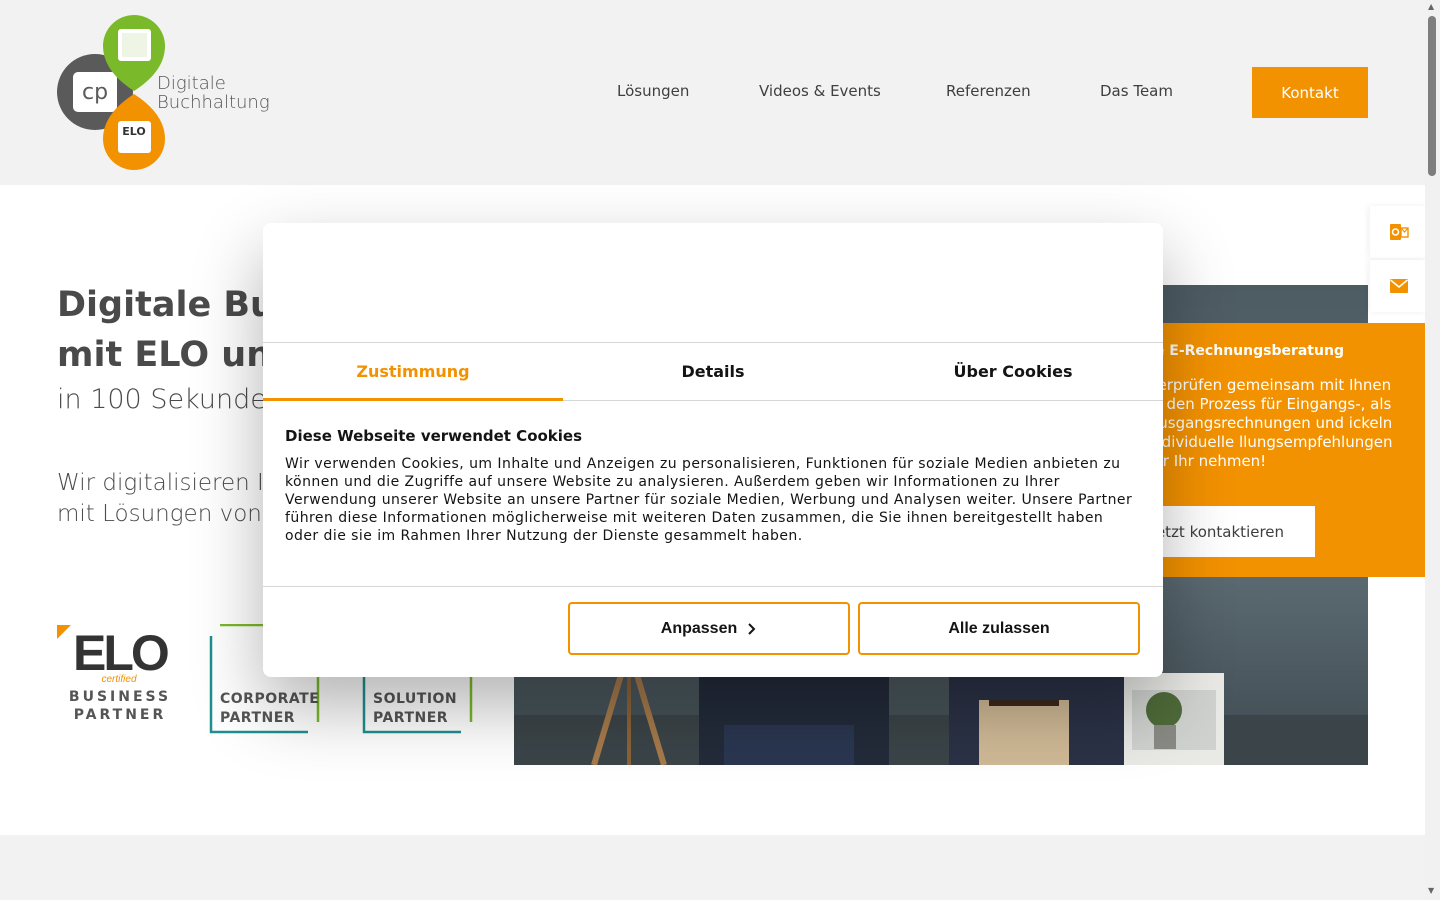 This screenshot has height=900, width=1440. What do you see at coordinates (95, 92) in the screenshot?
I see `svg-text: cp` at bounding box center [95, 92].